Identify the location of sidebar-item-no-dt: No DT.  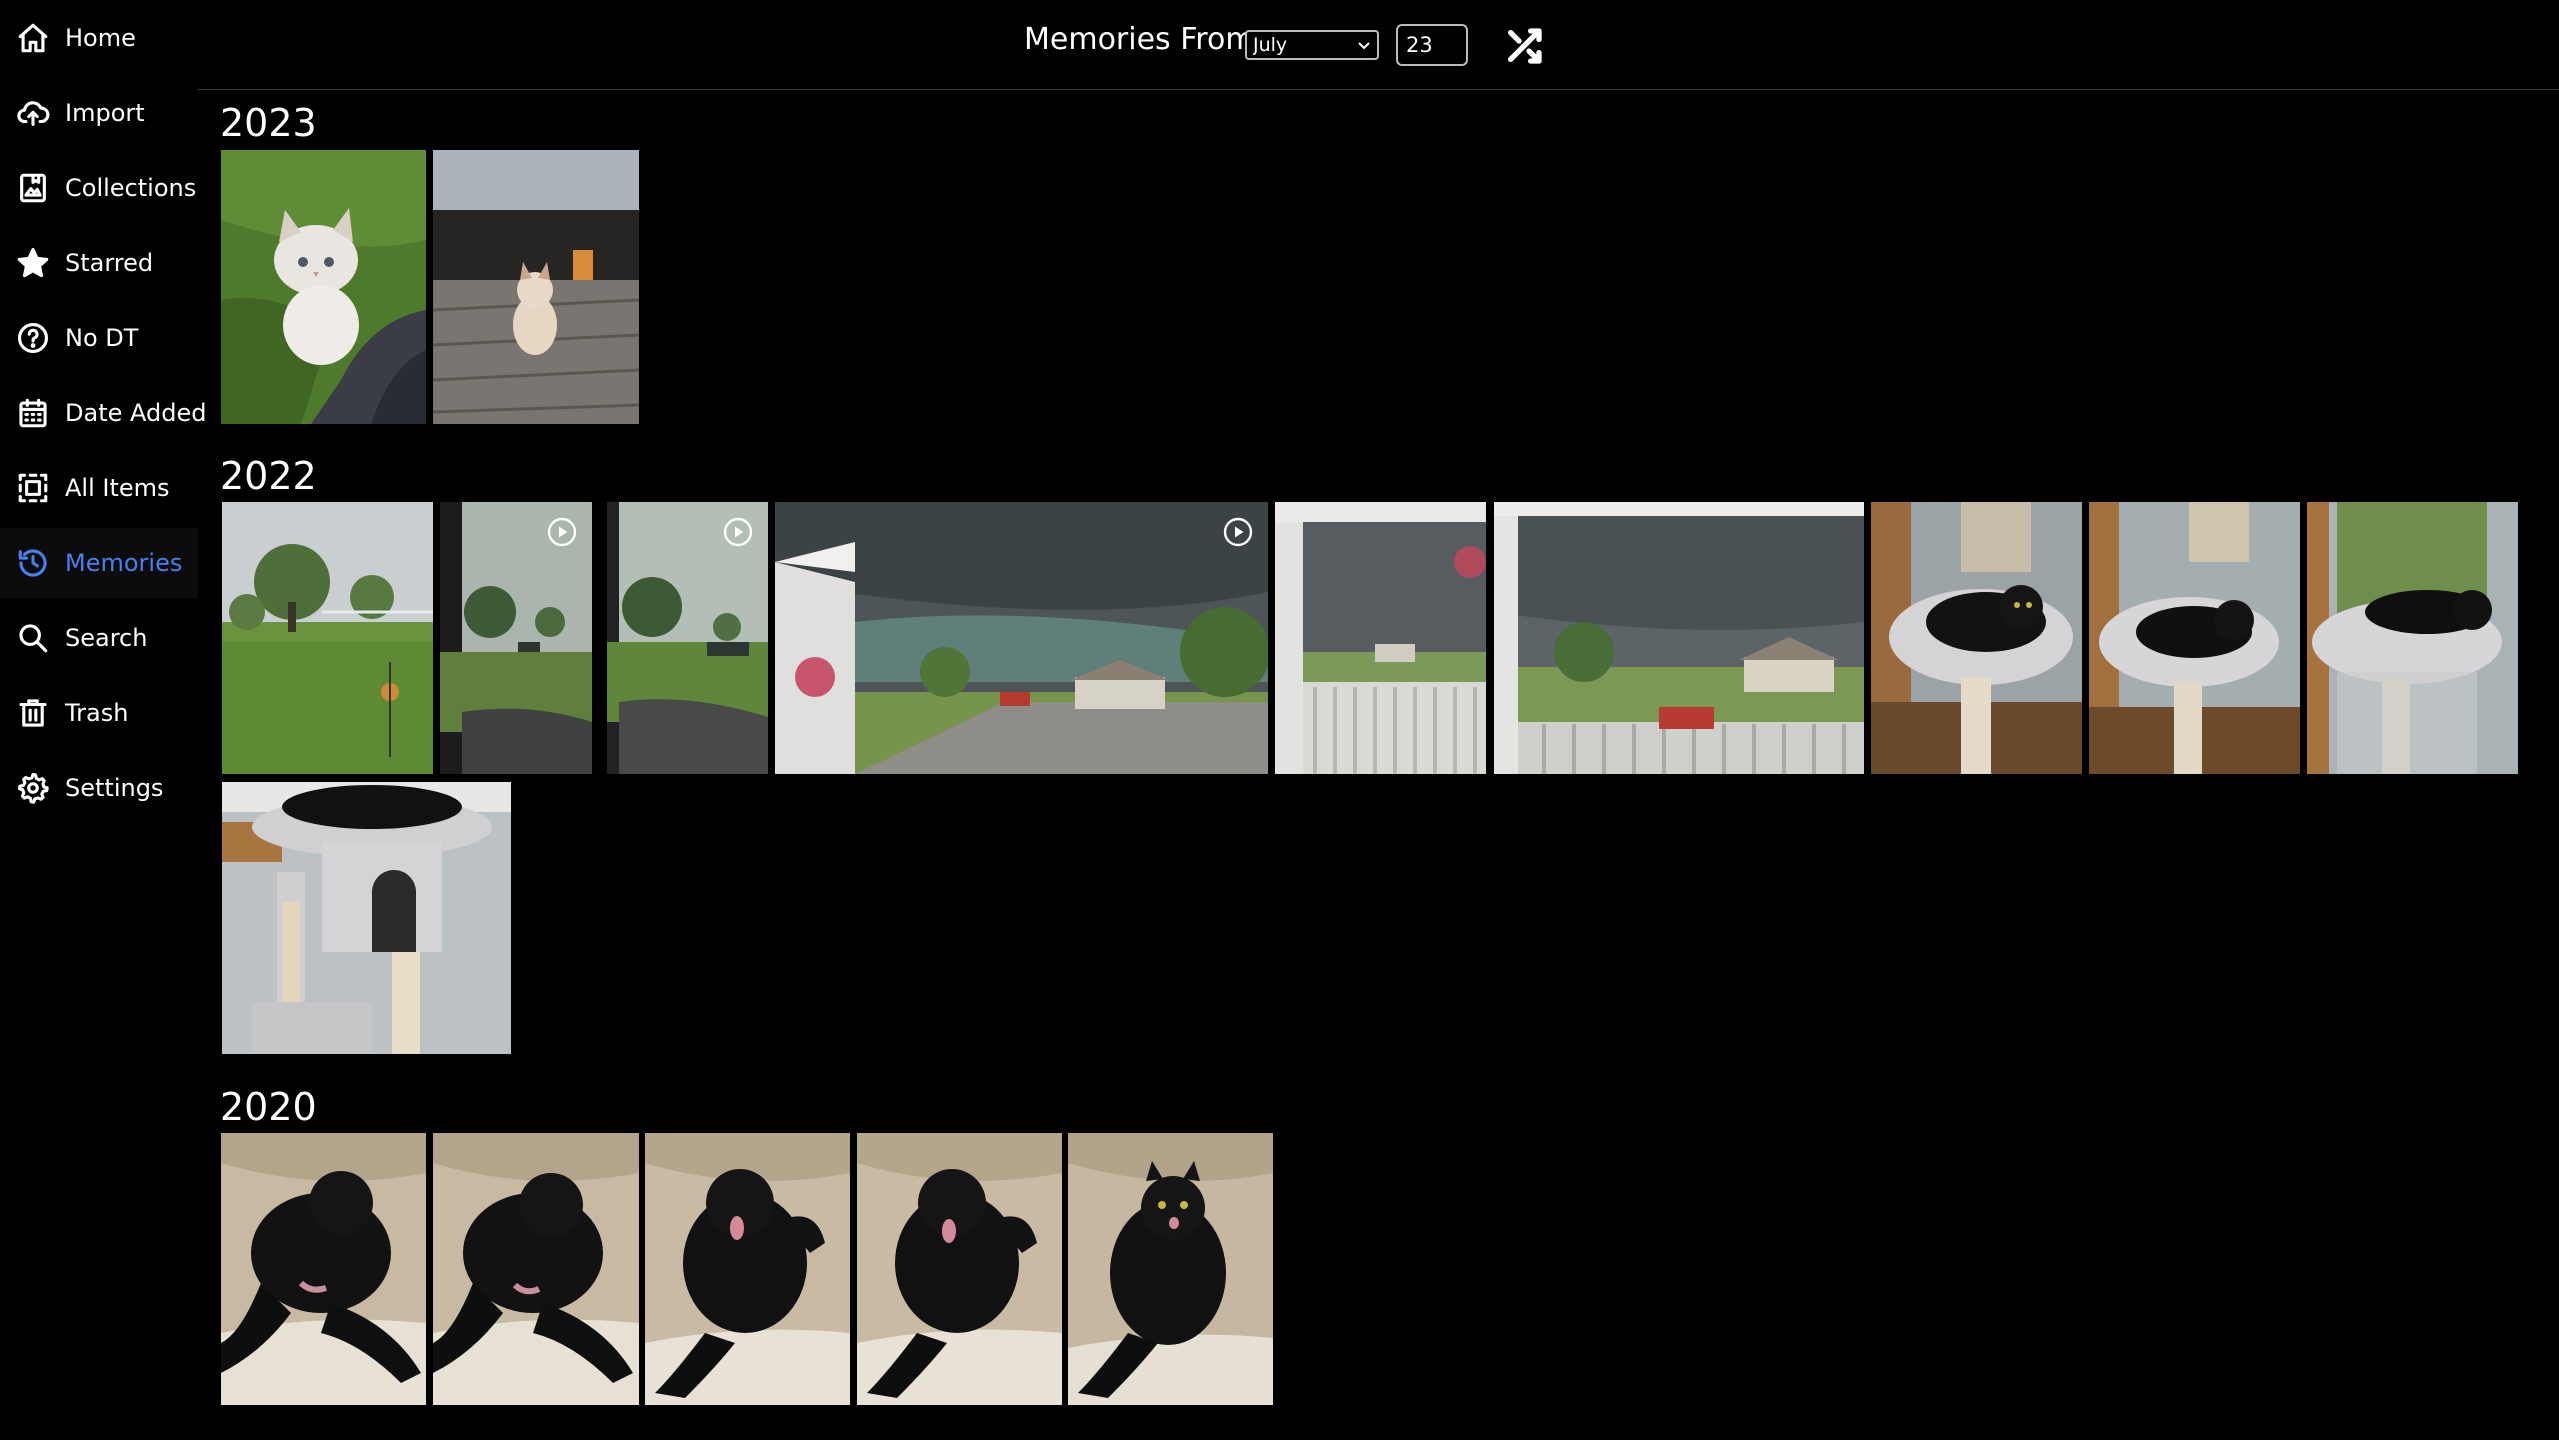
(99, 338).